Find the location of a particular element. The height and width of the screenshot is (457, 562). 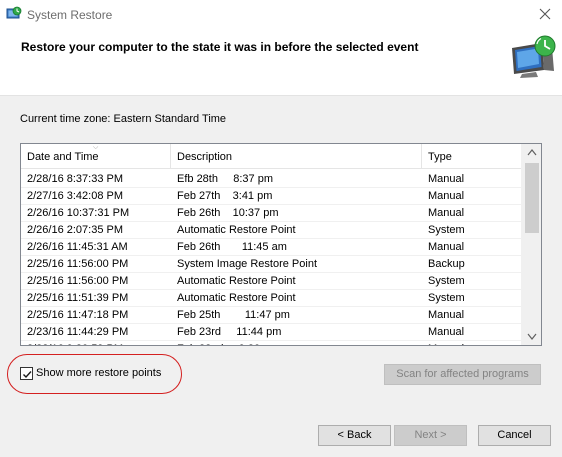

list-header: ⌵ Date and Time Description Type is located at coordinates (271, 156).